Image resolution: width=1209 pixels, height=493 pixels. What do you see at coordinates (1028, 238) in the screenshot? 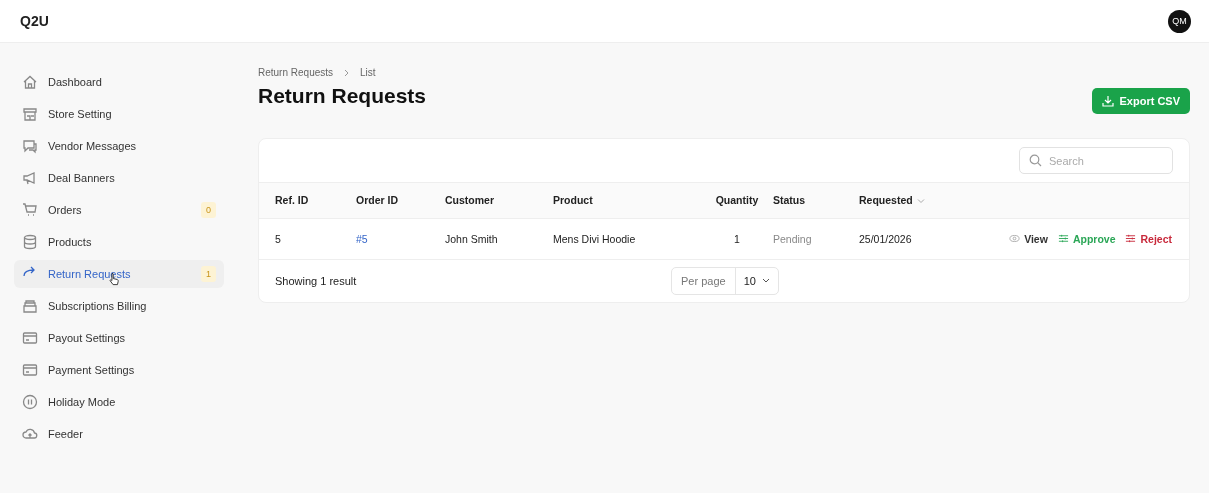
I see `view-button: View` at bounding box center [1028, 238].